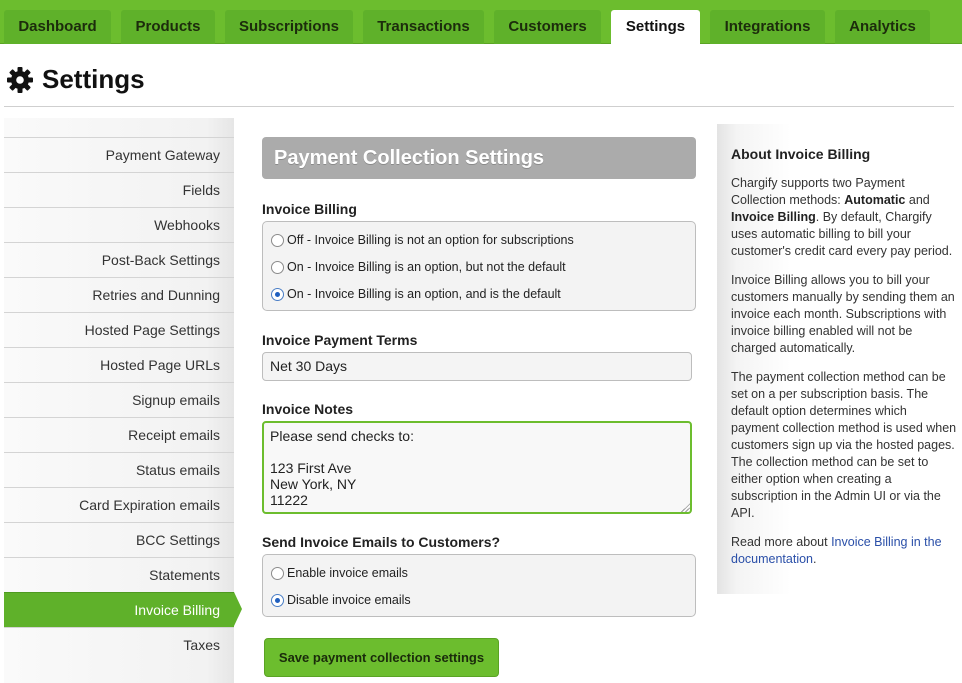 This screenshot has height=683, width=962. What do you see at coordinates (767, 27) in the screenshot?
I see `tab-integrations: Integrations` at bounding box center [767, 27].